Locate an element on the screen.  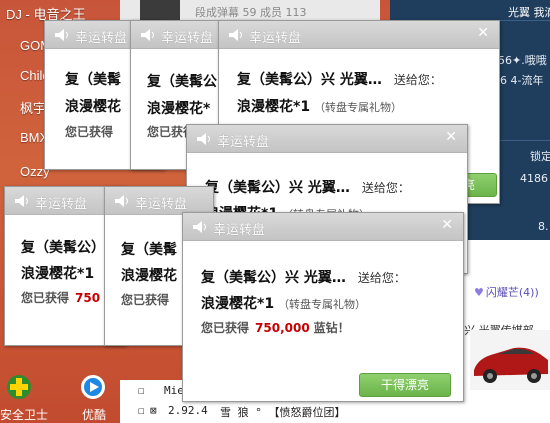
popup-earned-line: 您已获得 750 is located at coordinates (60, 297).